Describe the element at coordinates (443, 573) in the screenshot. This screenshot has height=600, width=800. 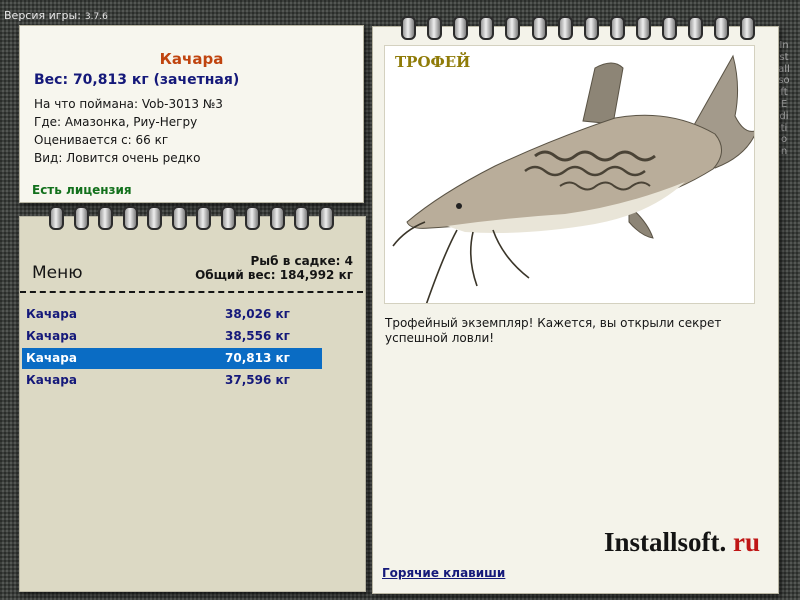
I see `hotkeys-link: Горячие клавиши` at that location.